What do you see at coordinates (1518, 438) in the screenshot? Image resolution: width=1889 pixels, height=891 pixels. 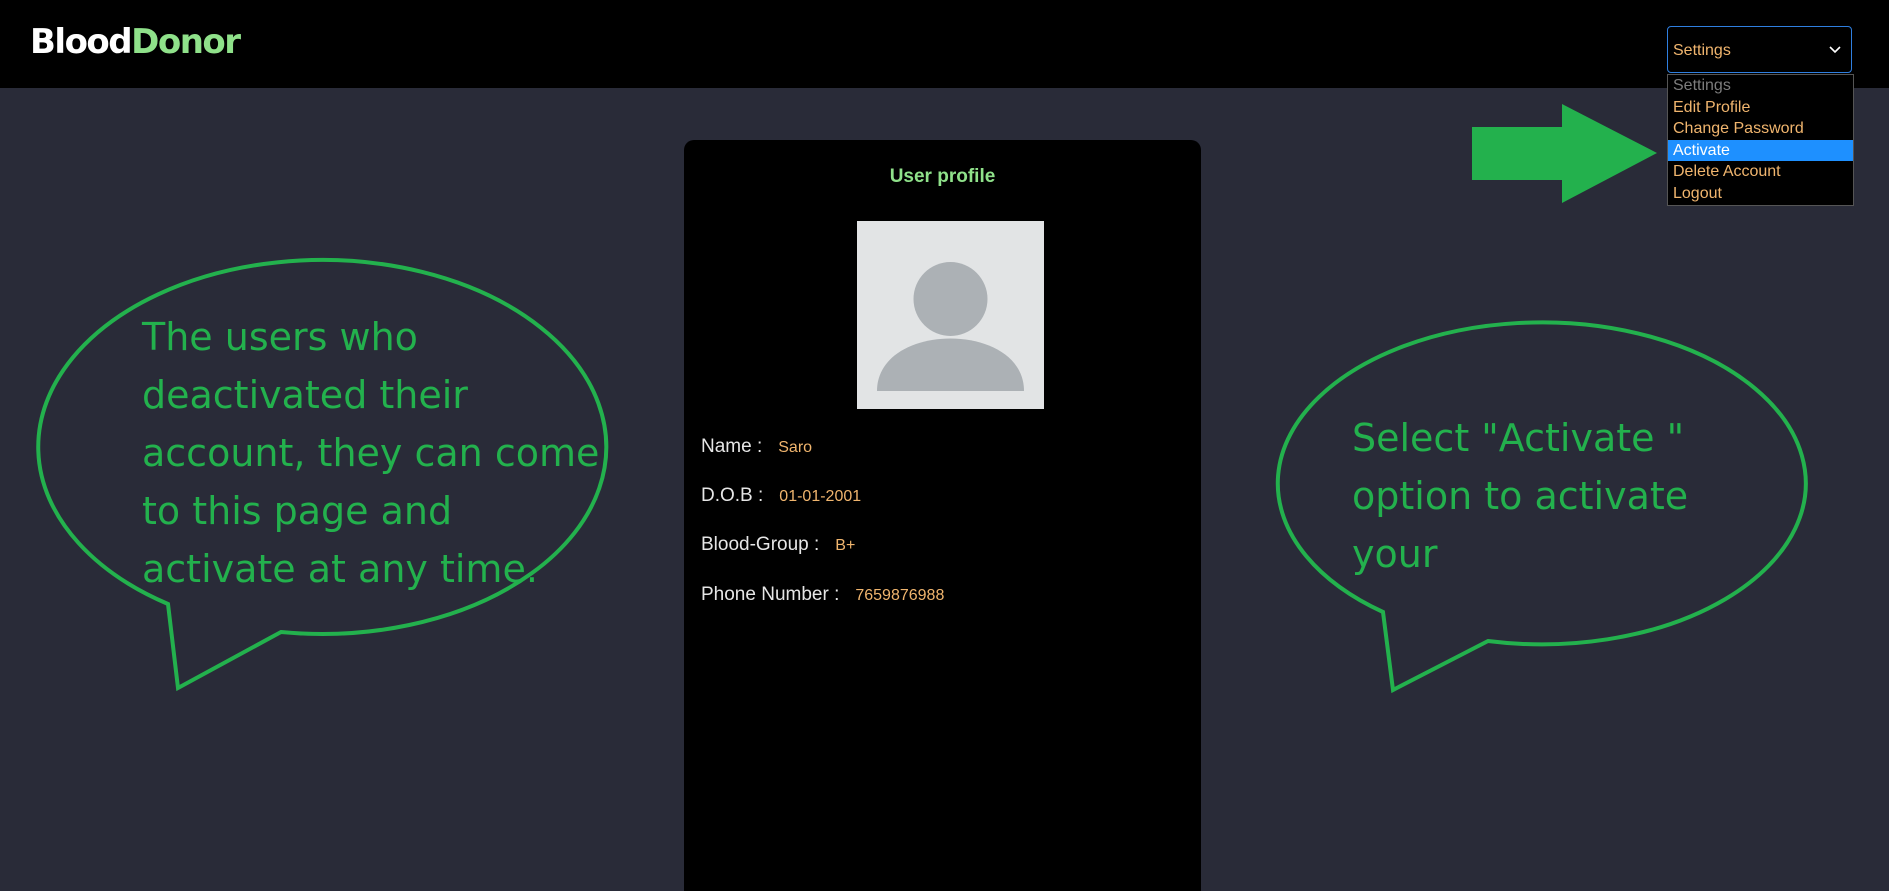 I see `right-annotation-line: Select "Activate "` at bounding box center [1518, 438].